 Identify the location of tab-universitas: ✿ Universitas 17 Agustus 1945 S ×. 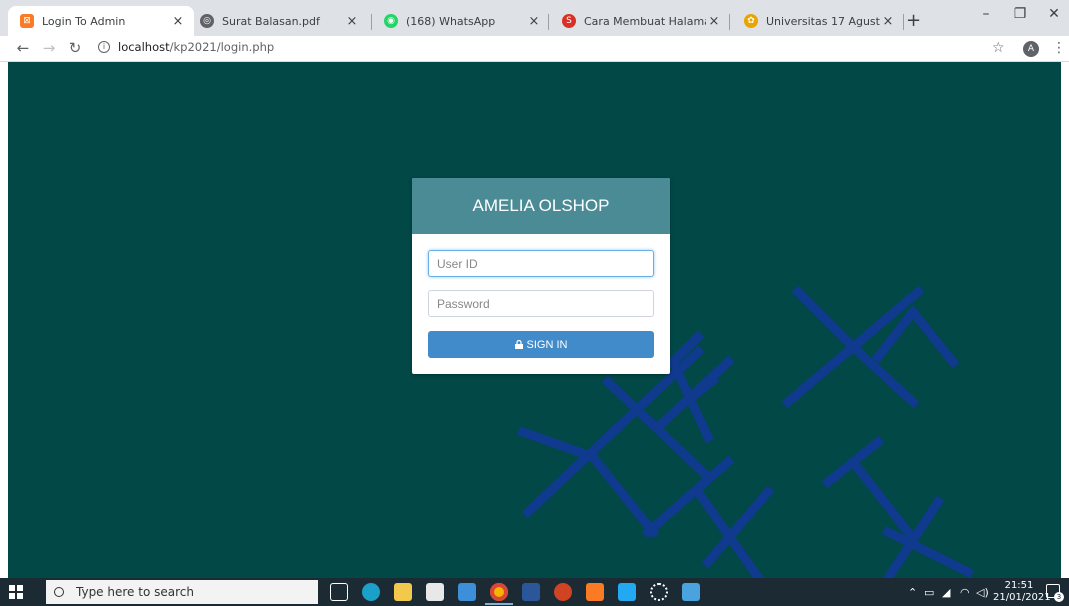
(818, 21).